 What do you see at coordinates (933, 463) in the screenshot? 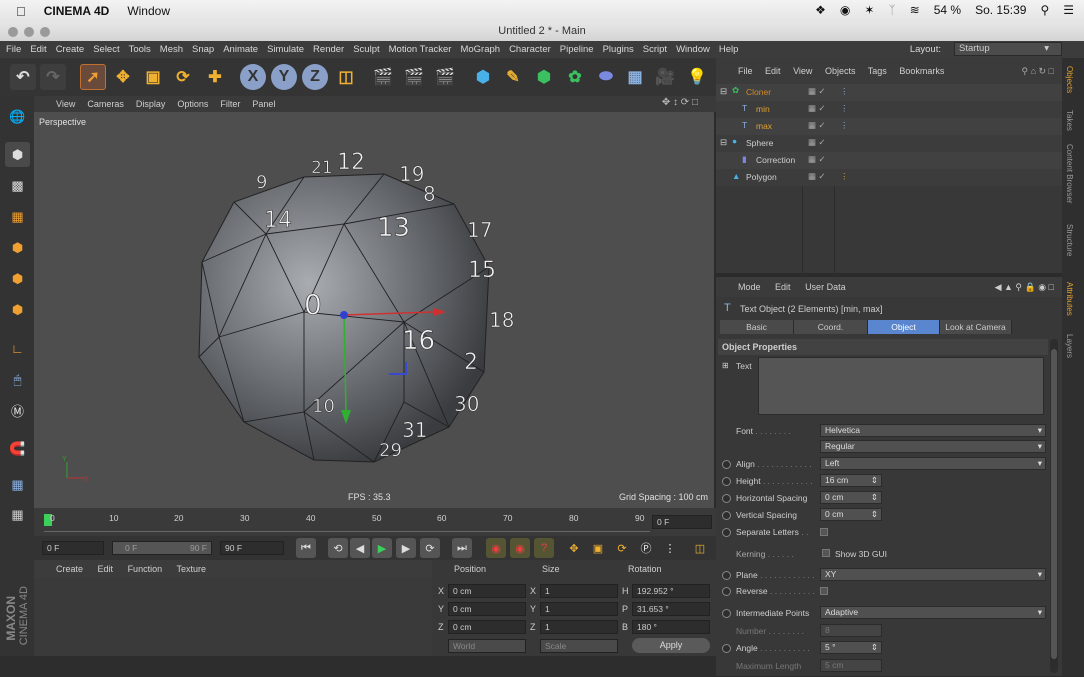
I see `align-dropdown: Left ▾` at bounding box center [933, 463].